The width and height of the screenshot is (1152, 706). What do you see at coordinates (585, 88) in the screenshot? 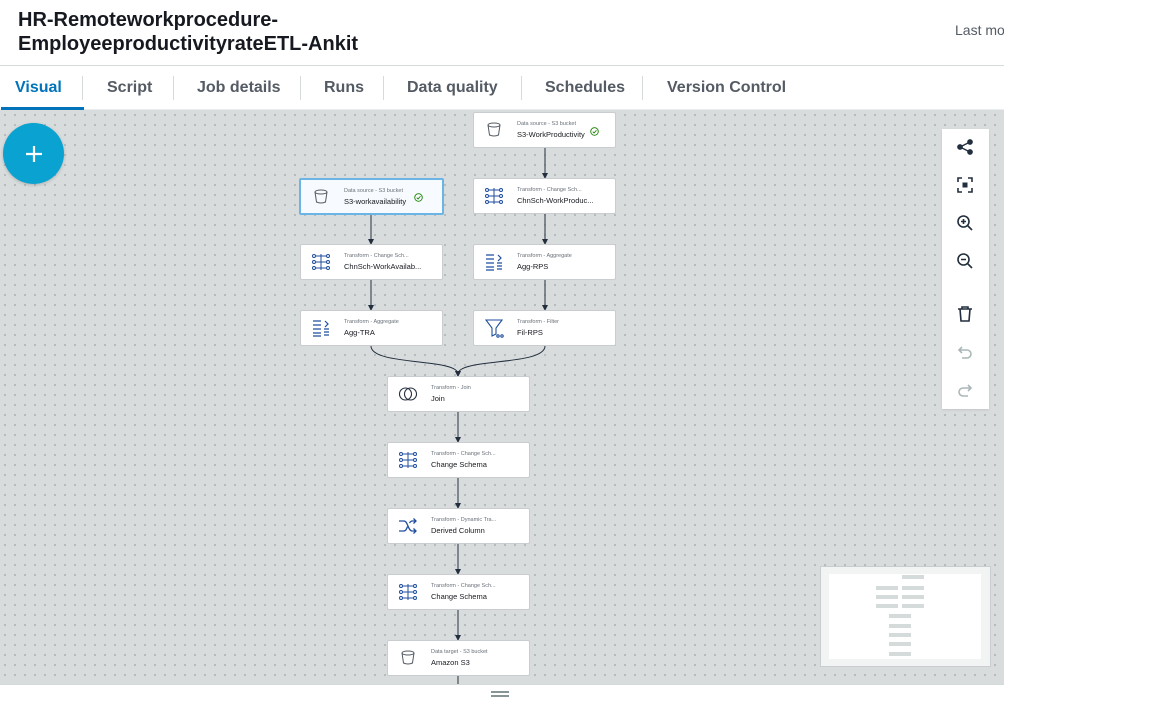
I see `tab-schedules: Schedules` at bounding box center [585, 88].